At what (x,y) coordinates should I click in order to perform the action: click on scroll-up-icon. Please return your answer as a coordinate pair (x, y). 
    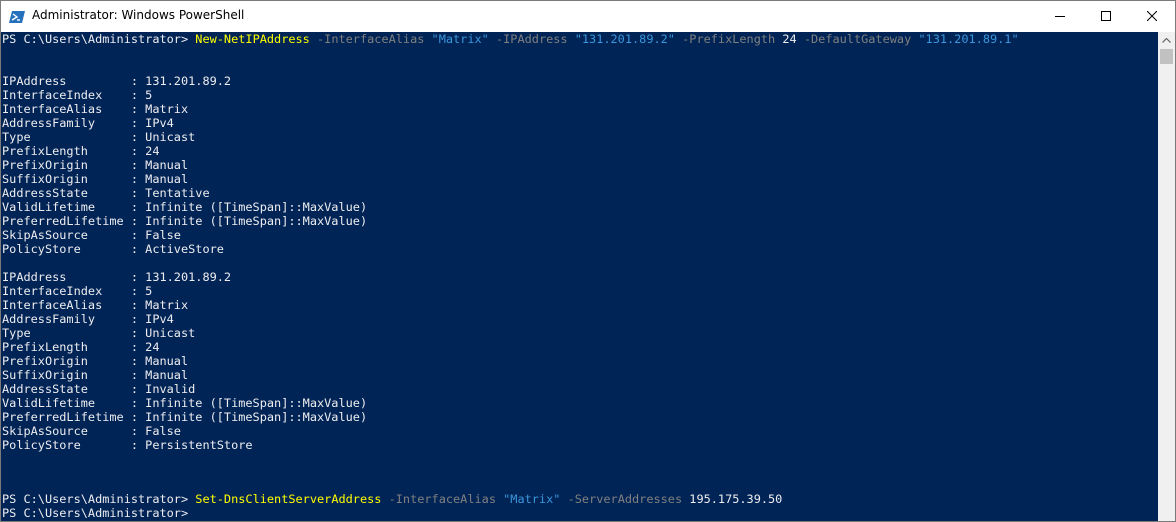
    Looking at the image, I should click on (1166, 40).